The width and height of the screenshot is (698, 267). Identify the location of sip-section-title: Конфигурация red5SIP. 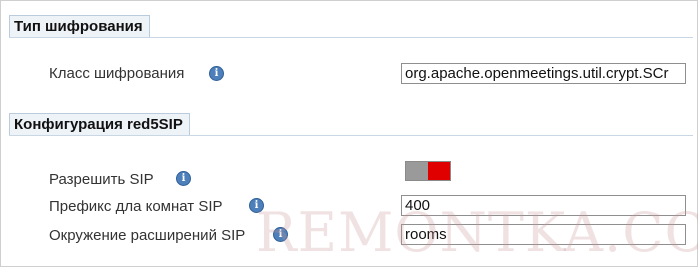
(99, 124).